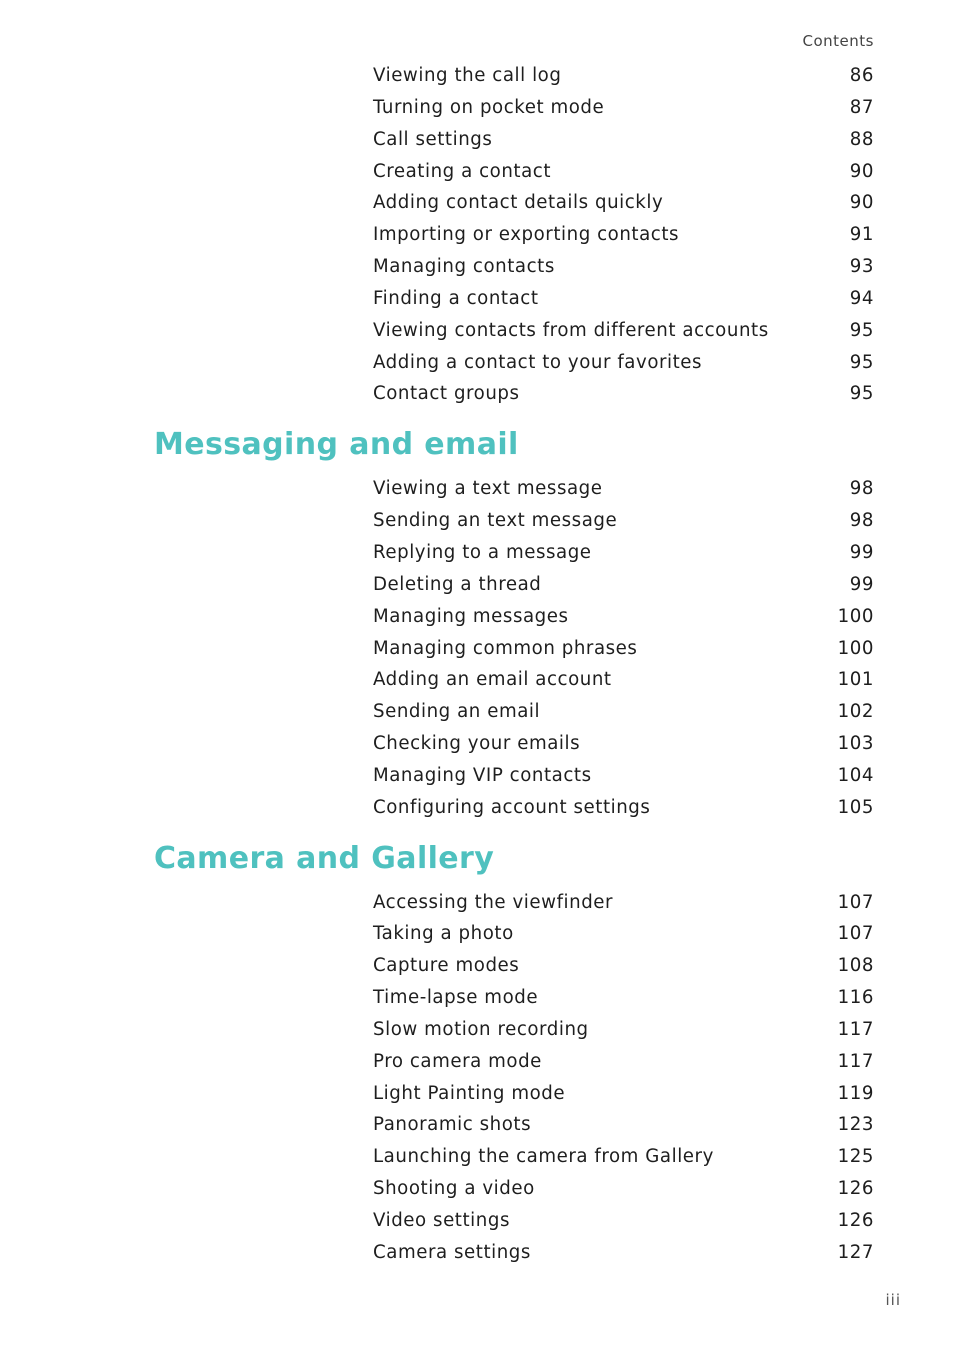 The image size is (954, 1352). Describe the element at coordinates (861, 521) in the screenshot. I see `toc-entry-page: 98` at that location.